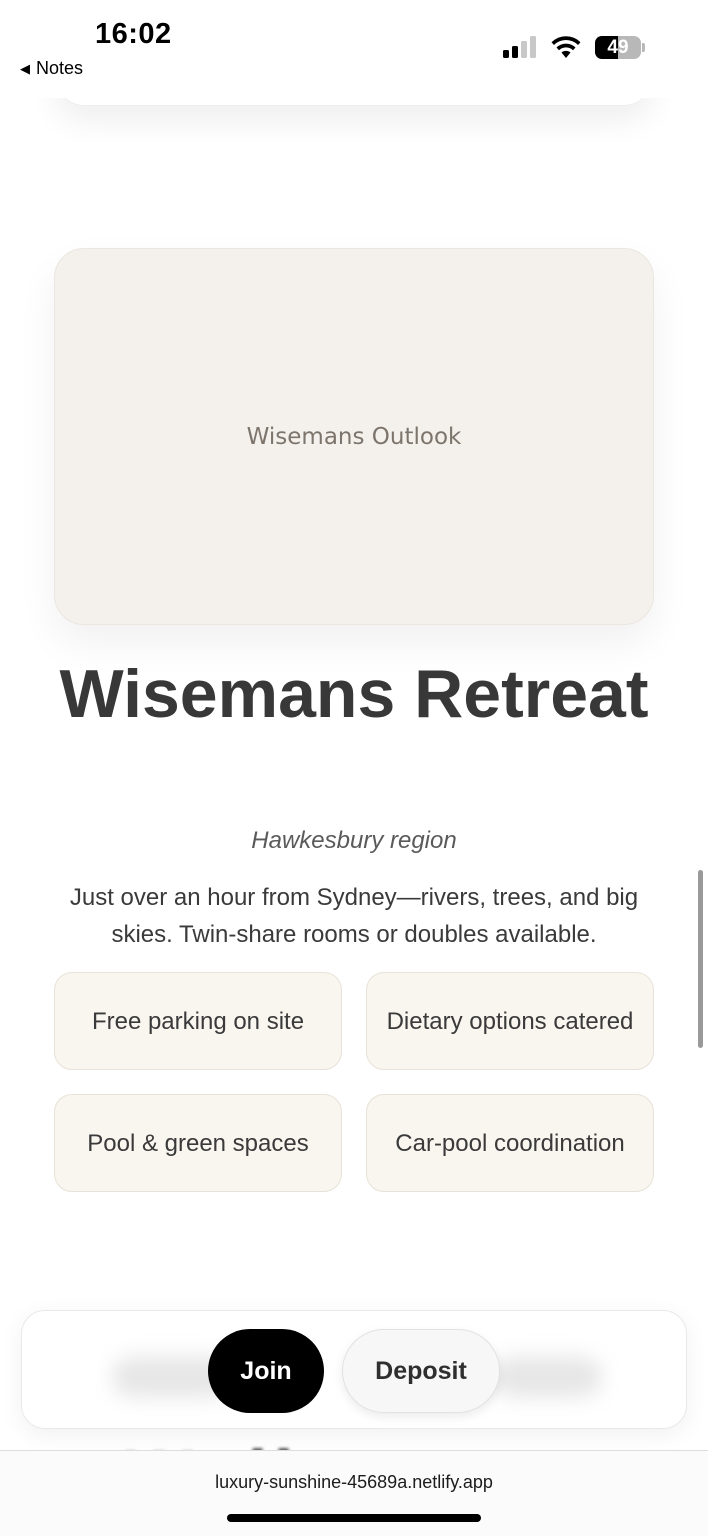  Describe the element at coordinates (355, 1442) in the screenshot. I see `next-section-heading-peek: Wollongong` at that location.